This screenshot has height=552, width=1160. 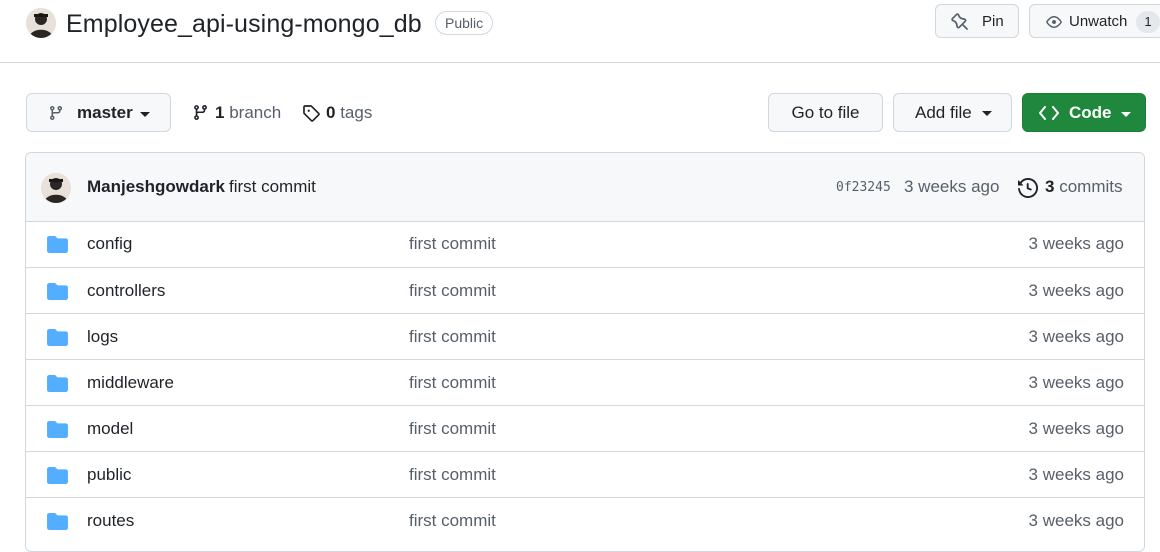 I want to click on file-name: routes, so click(x=110, y=521).